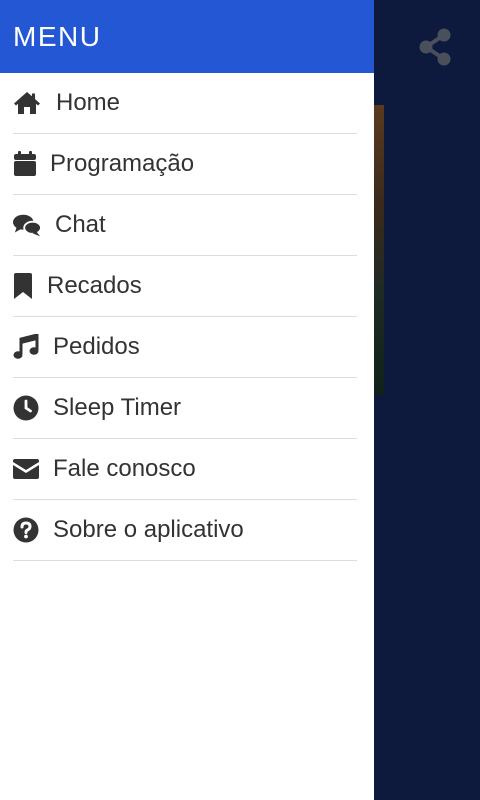 The height and width of the screenshot is (800, 480). I want to click on share-icon, so click(435, 47).